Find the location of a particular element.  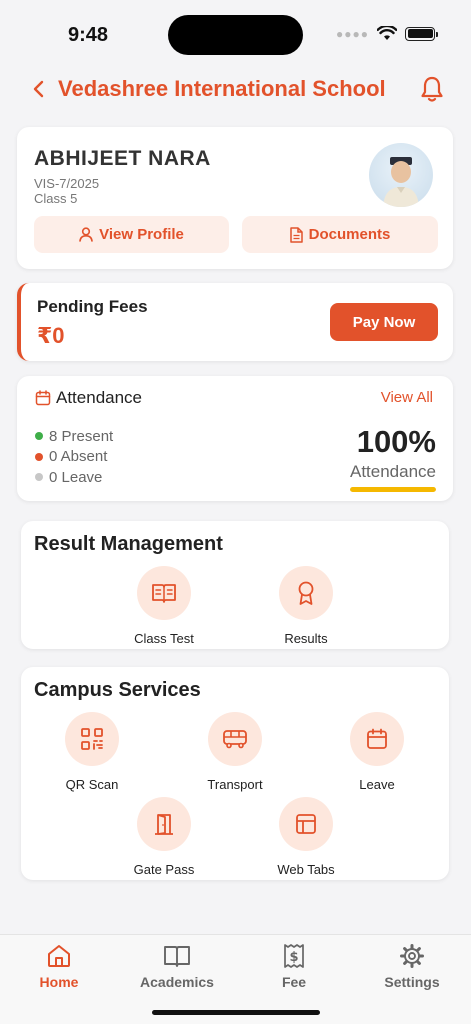

view-profile-button: View Profile is located at coordinates (131, 234).